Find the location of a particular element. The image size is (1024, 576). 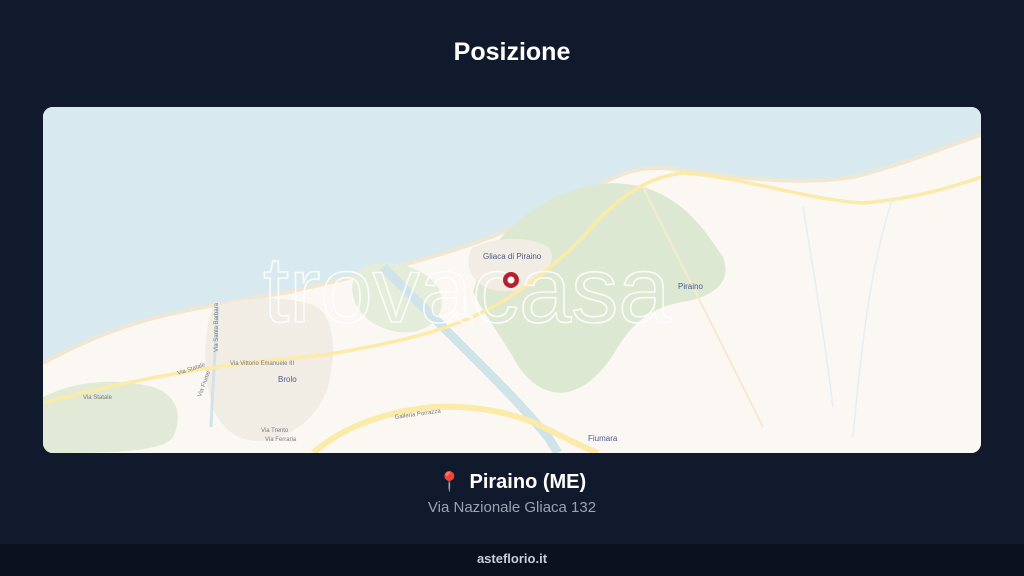

page-title: Posizione is located at coordinates (512, 52).